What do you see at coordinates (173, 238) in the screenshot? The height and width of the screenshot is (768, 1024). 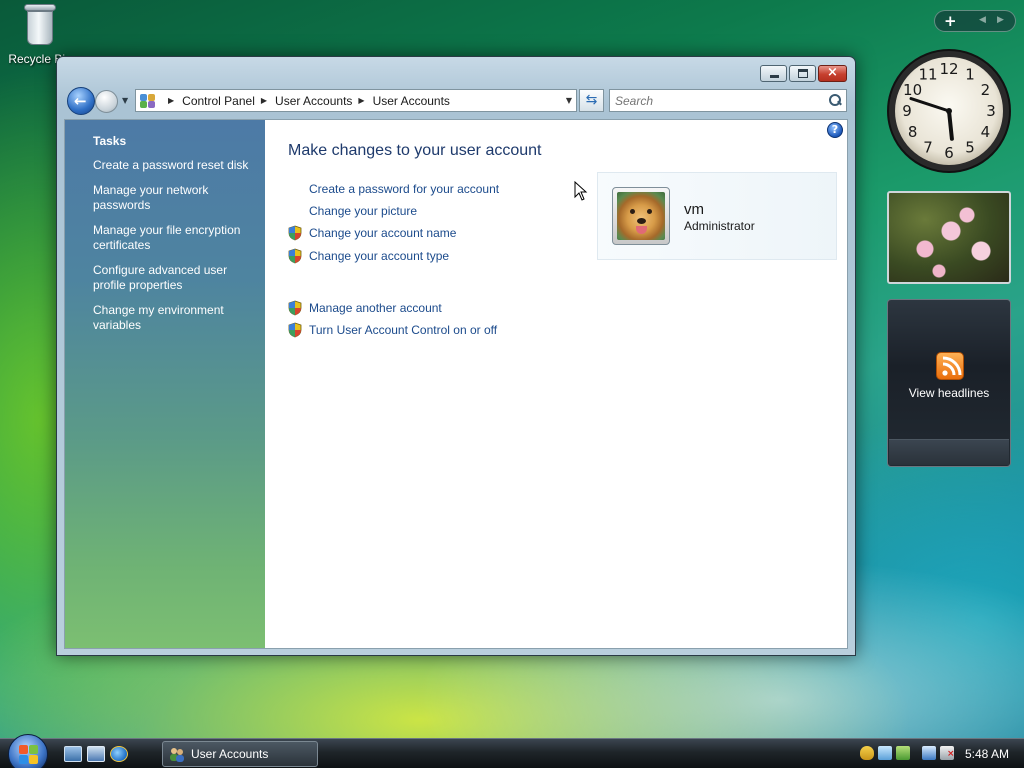 I see `task-manage-file-encryption-certificates: Manage your file encryption certificates` at bounding box center [173, 238].